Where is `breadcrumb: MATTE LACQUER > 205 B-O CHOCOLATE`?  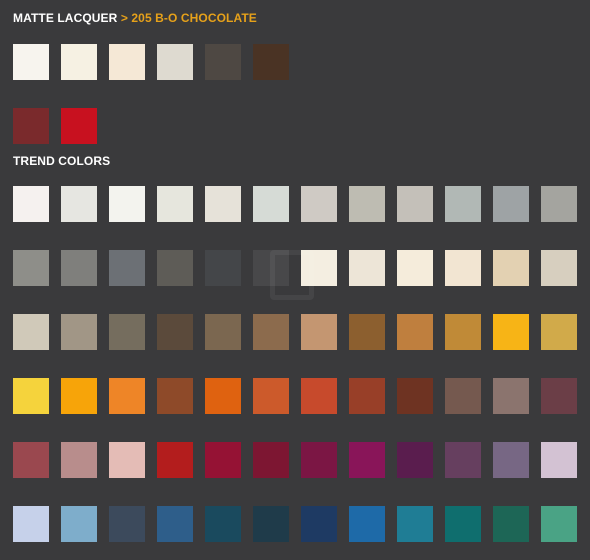 breadcrumb: MATTE LACQUER > 205 B-O CHOCOLATE is located at coordinates (135, 18).